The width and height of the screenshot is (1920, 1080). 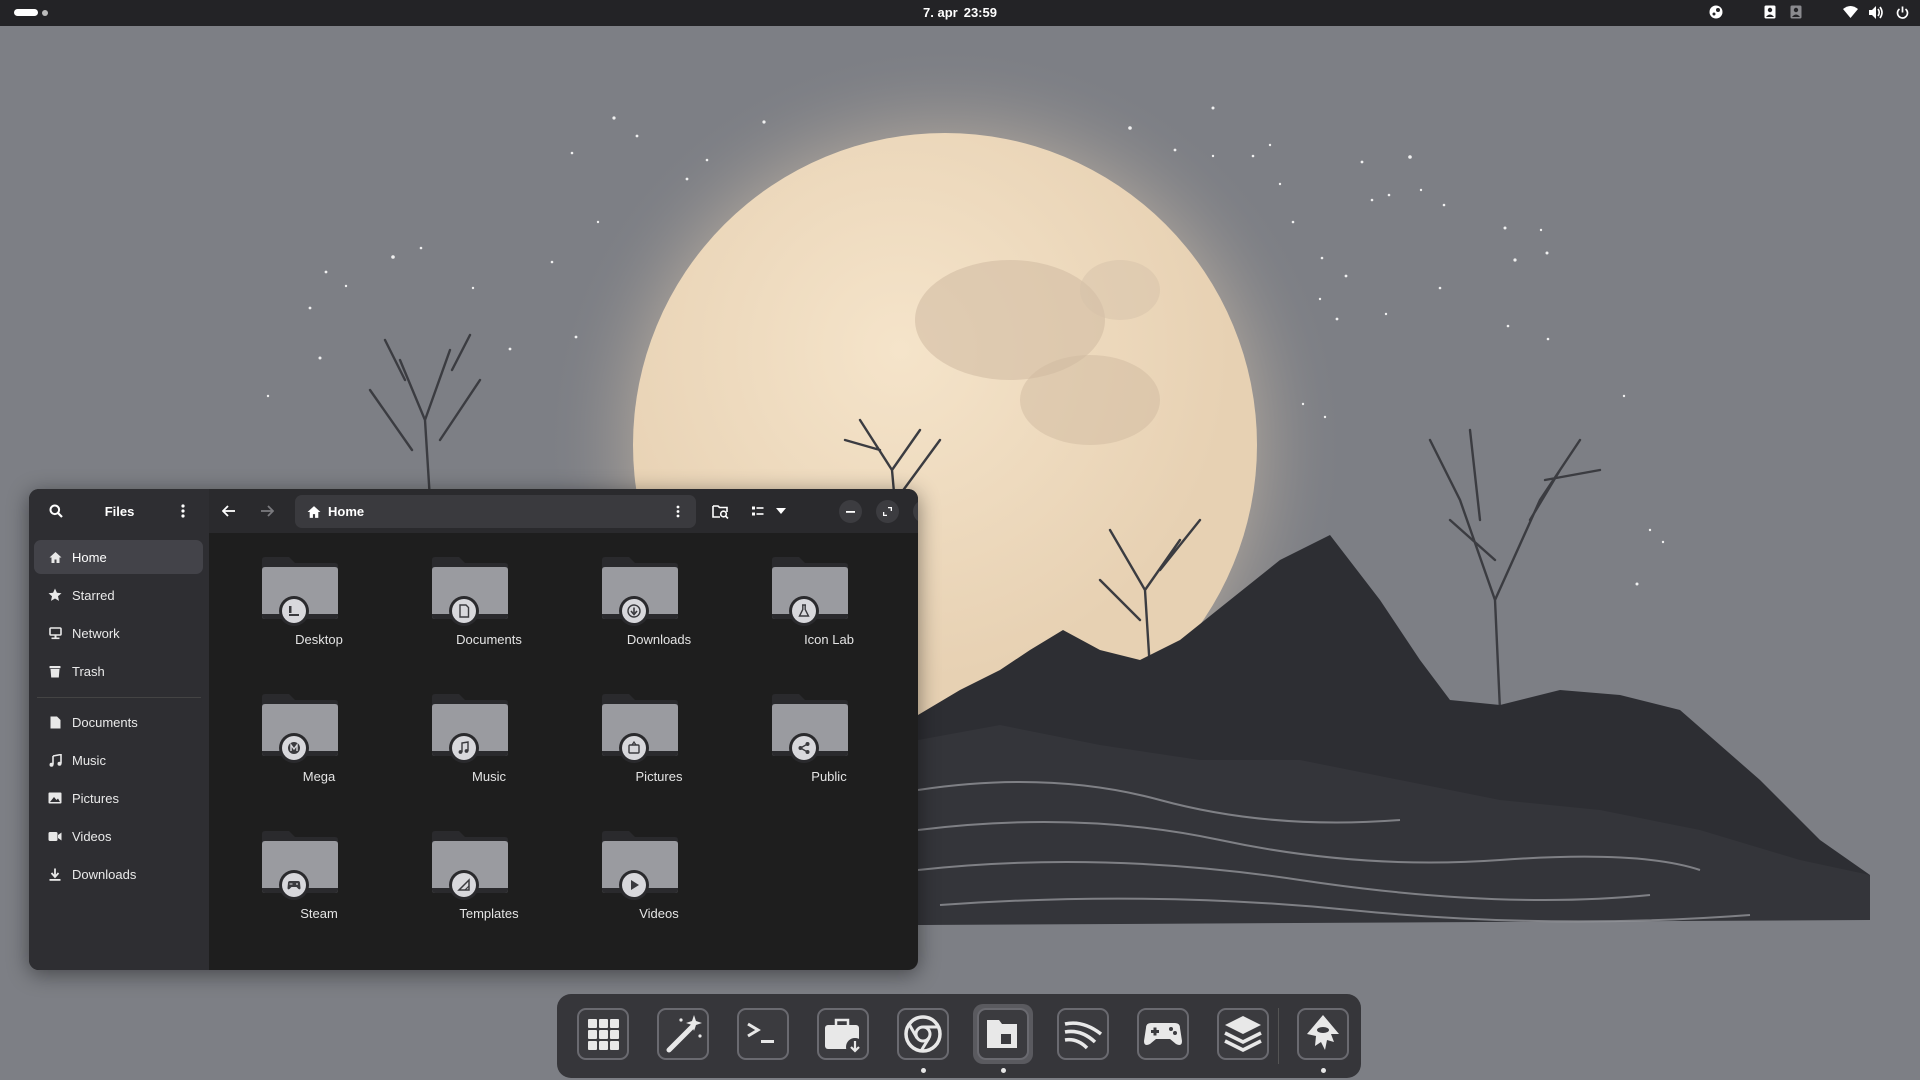 What do you see at coordinates (55, 798) in the screenshot?
I see `pictures-icon` at bounding box center [55, 798].